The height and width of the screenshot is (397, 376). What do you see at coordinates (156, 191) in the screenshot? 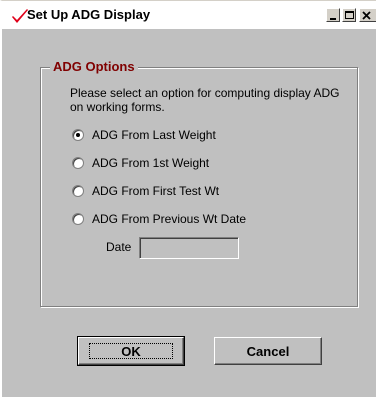
I see `radio-label: ADG From First Test Wt` at bounding box center [156, 191].